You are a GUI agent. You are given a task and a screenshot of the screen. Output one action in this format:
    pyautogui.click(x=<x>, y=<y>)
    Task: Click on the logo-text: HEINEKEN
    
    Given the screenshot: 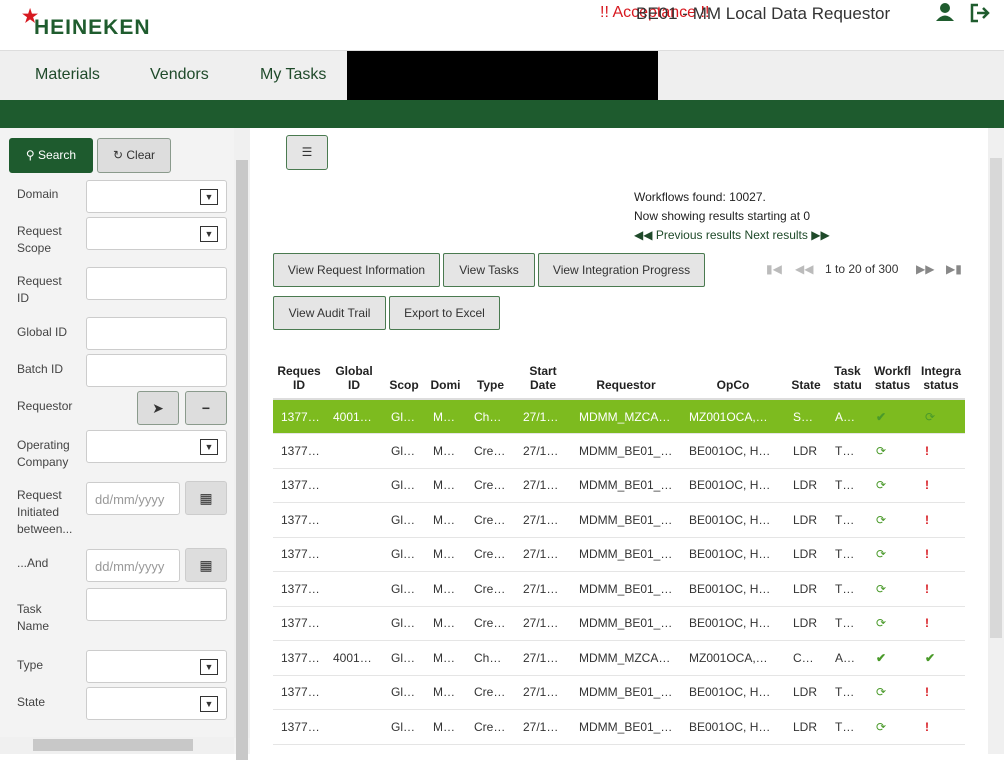 What is the action you would take?
    pyautogui.click(x=92, y=27)
    